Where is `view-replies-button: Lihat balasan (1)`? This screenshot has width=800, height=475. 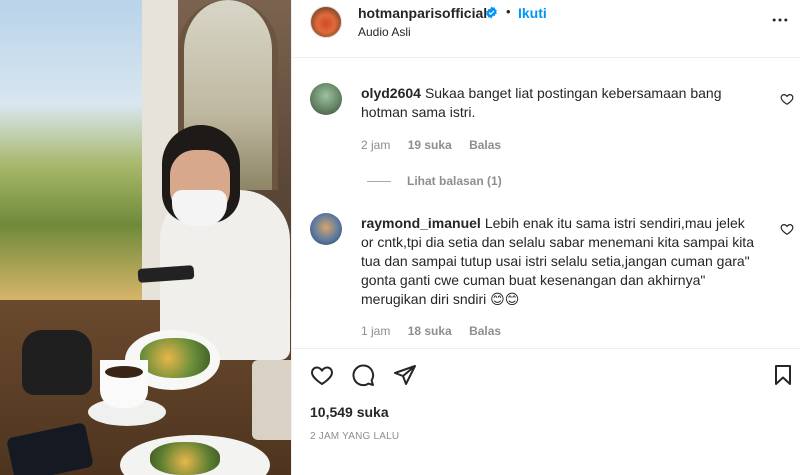
view-replies-button: Lihat balasan (1) is located at coordinates (434, 181).